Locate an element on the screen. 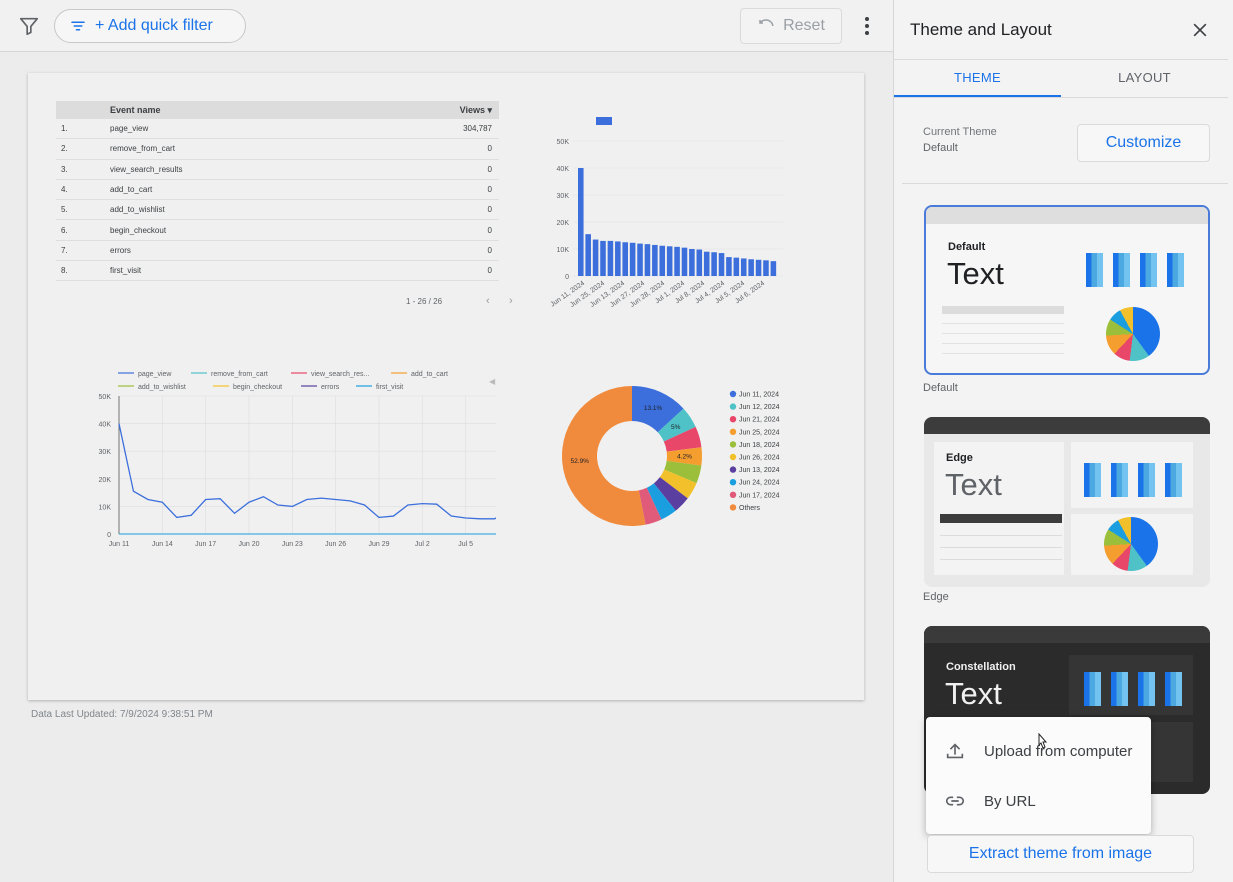  table-row: 8. first_visit 0 is located at coordinates (277, 271).